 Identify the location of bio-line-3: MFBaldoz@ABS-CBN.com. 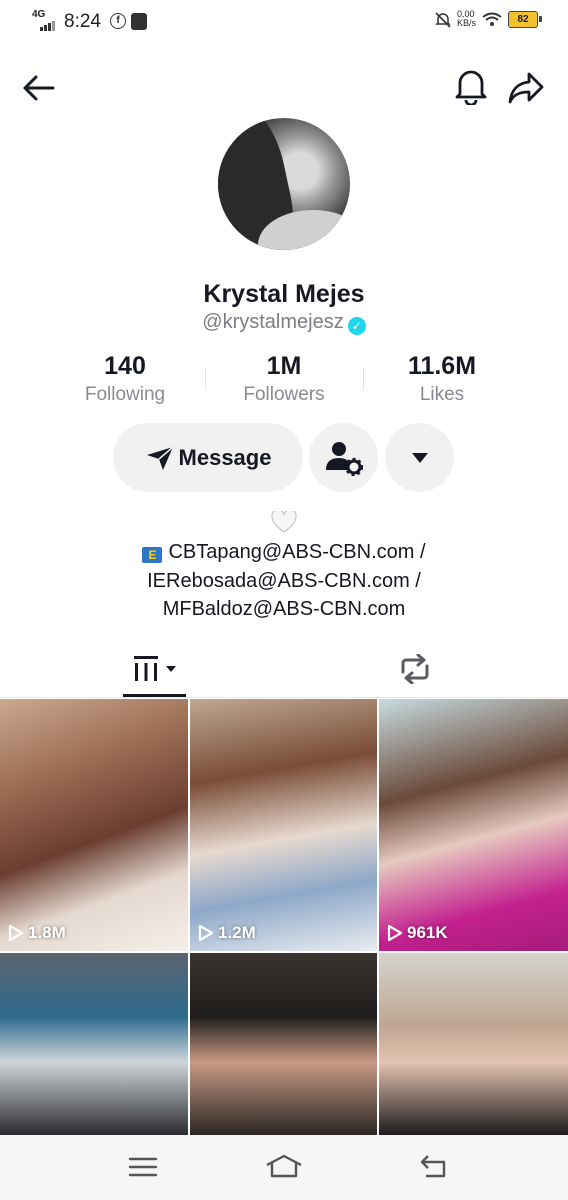
(284, 609).